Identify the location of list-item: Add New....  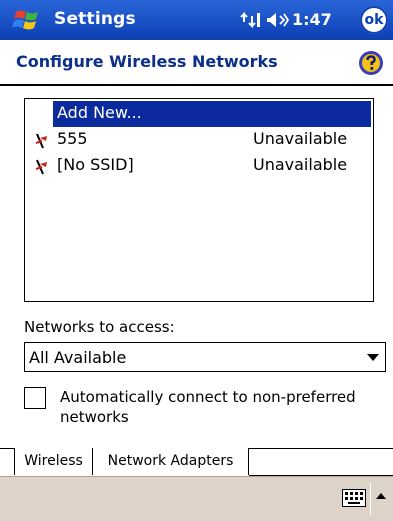
(199, 114).